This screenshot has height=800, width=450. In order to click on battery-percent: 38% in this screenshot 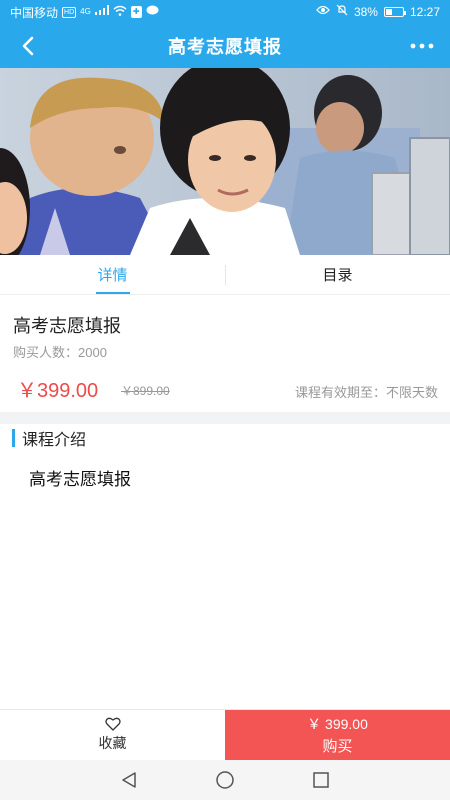, I will do `click(365, 12)`.